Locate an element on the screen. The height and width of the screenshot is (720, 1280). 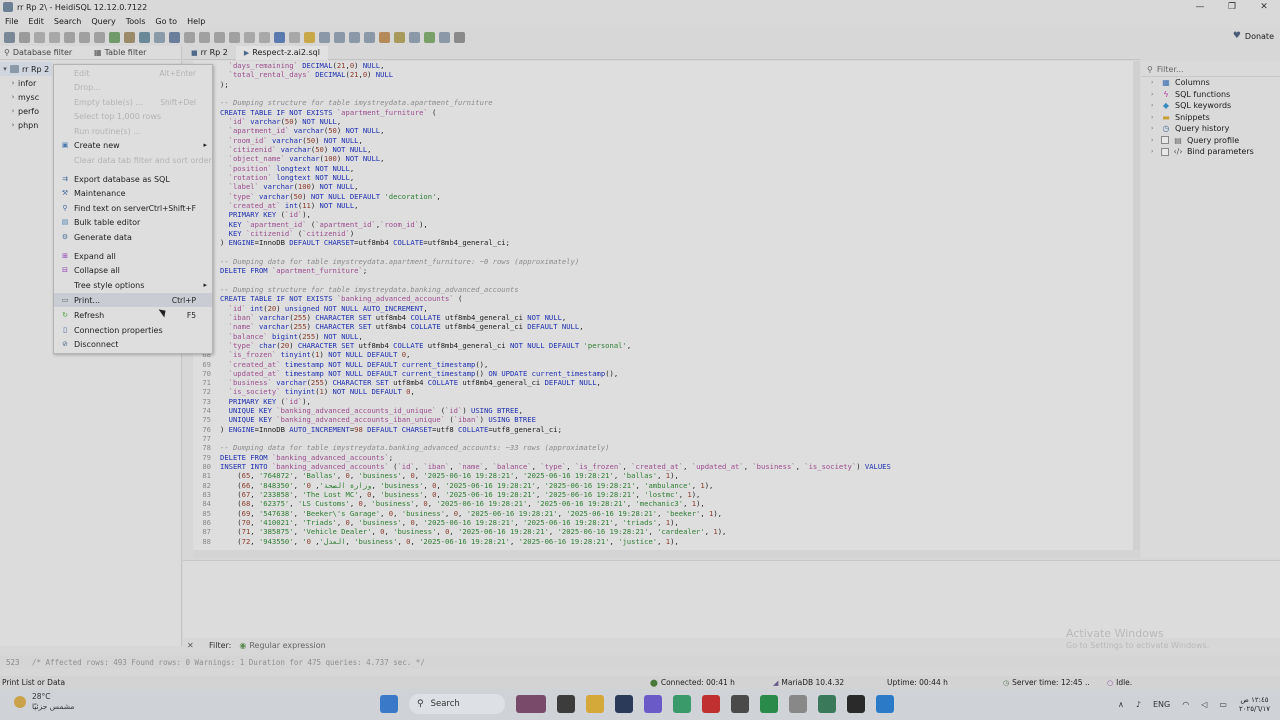
run-query-icon is located at coordinates (279, 37).